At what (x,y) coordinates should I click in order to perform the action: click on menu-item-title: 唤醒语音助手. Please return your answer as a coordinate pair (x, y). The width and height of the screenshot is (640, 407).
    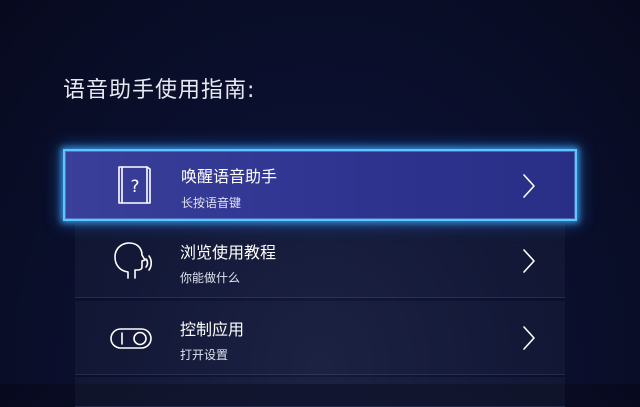
    Looking at the image, I should click on (229, 176).